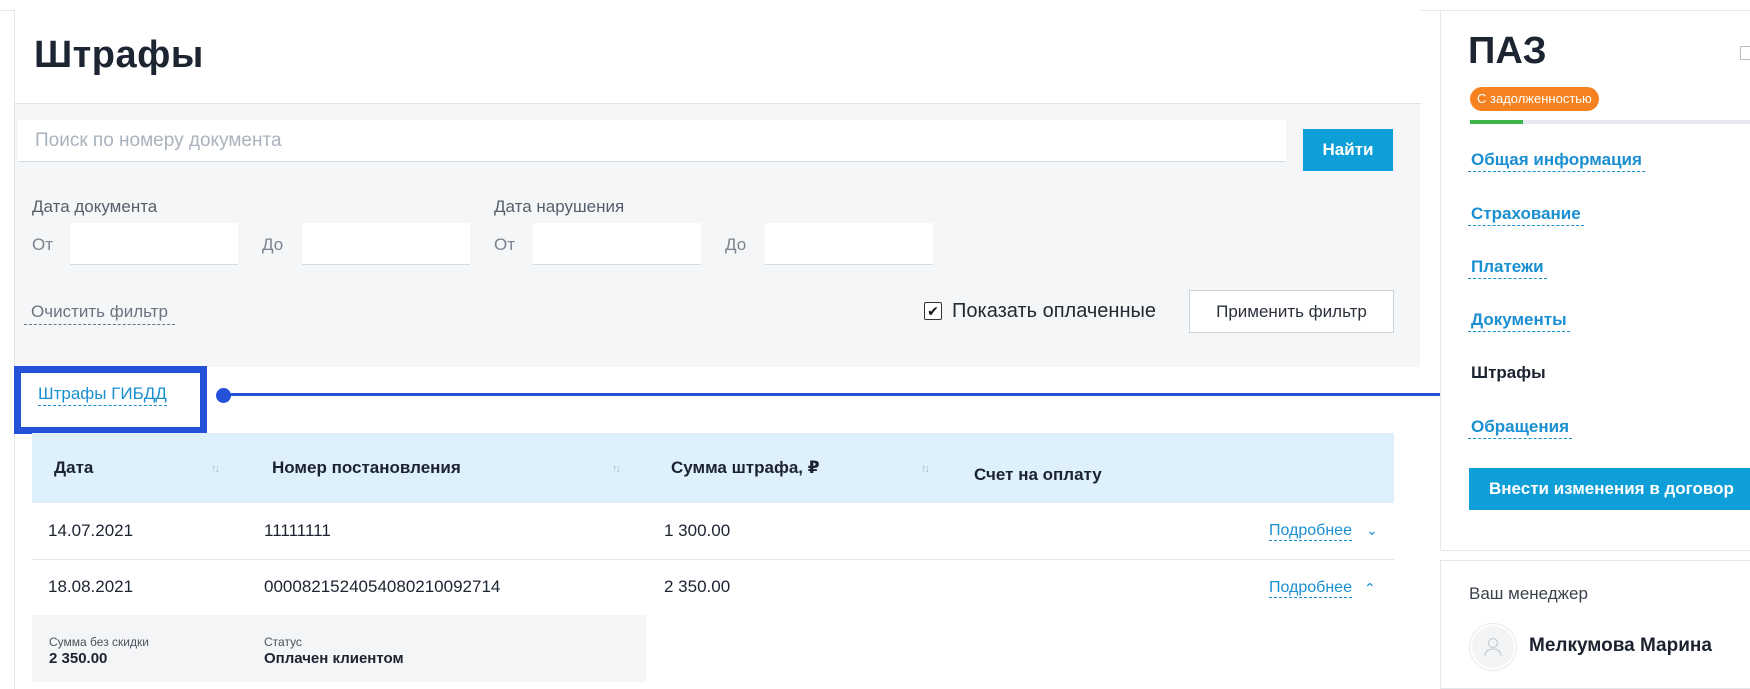 The width and height of the screenshot is (1750, 689). Describe the element at coordinates (43, 244) in the screenshot. I see `doc-date-from-label: От` at that location.